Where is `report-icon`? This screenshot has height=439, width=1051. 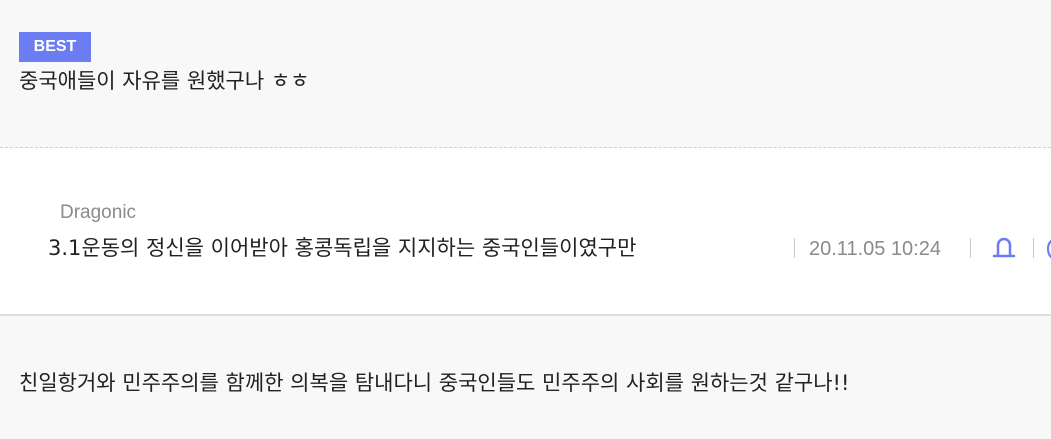 report-icon is located at coordinates (1004, 248).